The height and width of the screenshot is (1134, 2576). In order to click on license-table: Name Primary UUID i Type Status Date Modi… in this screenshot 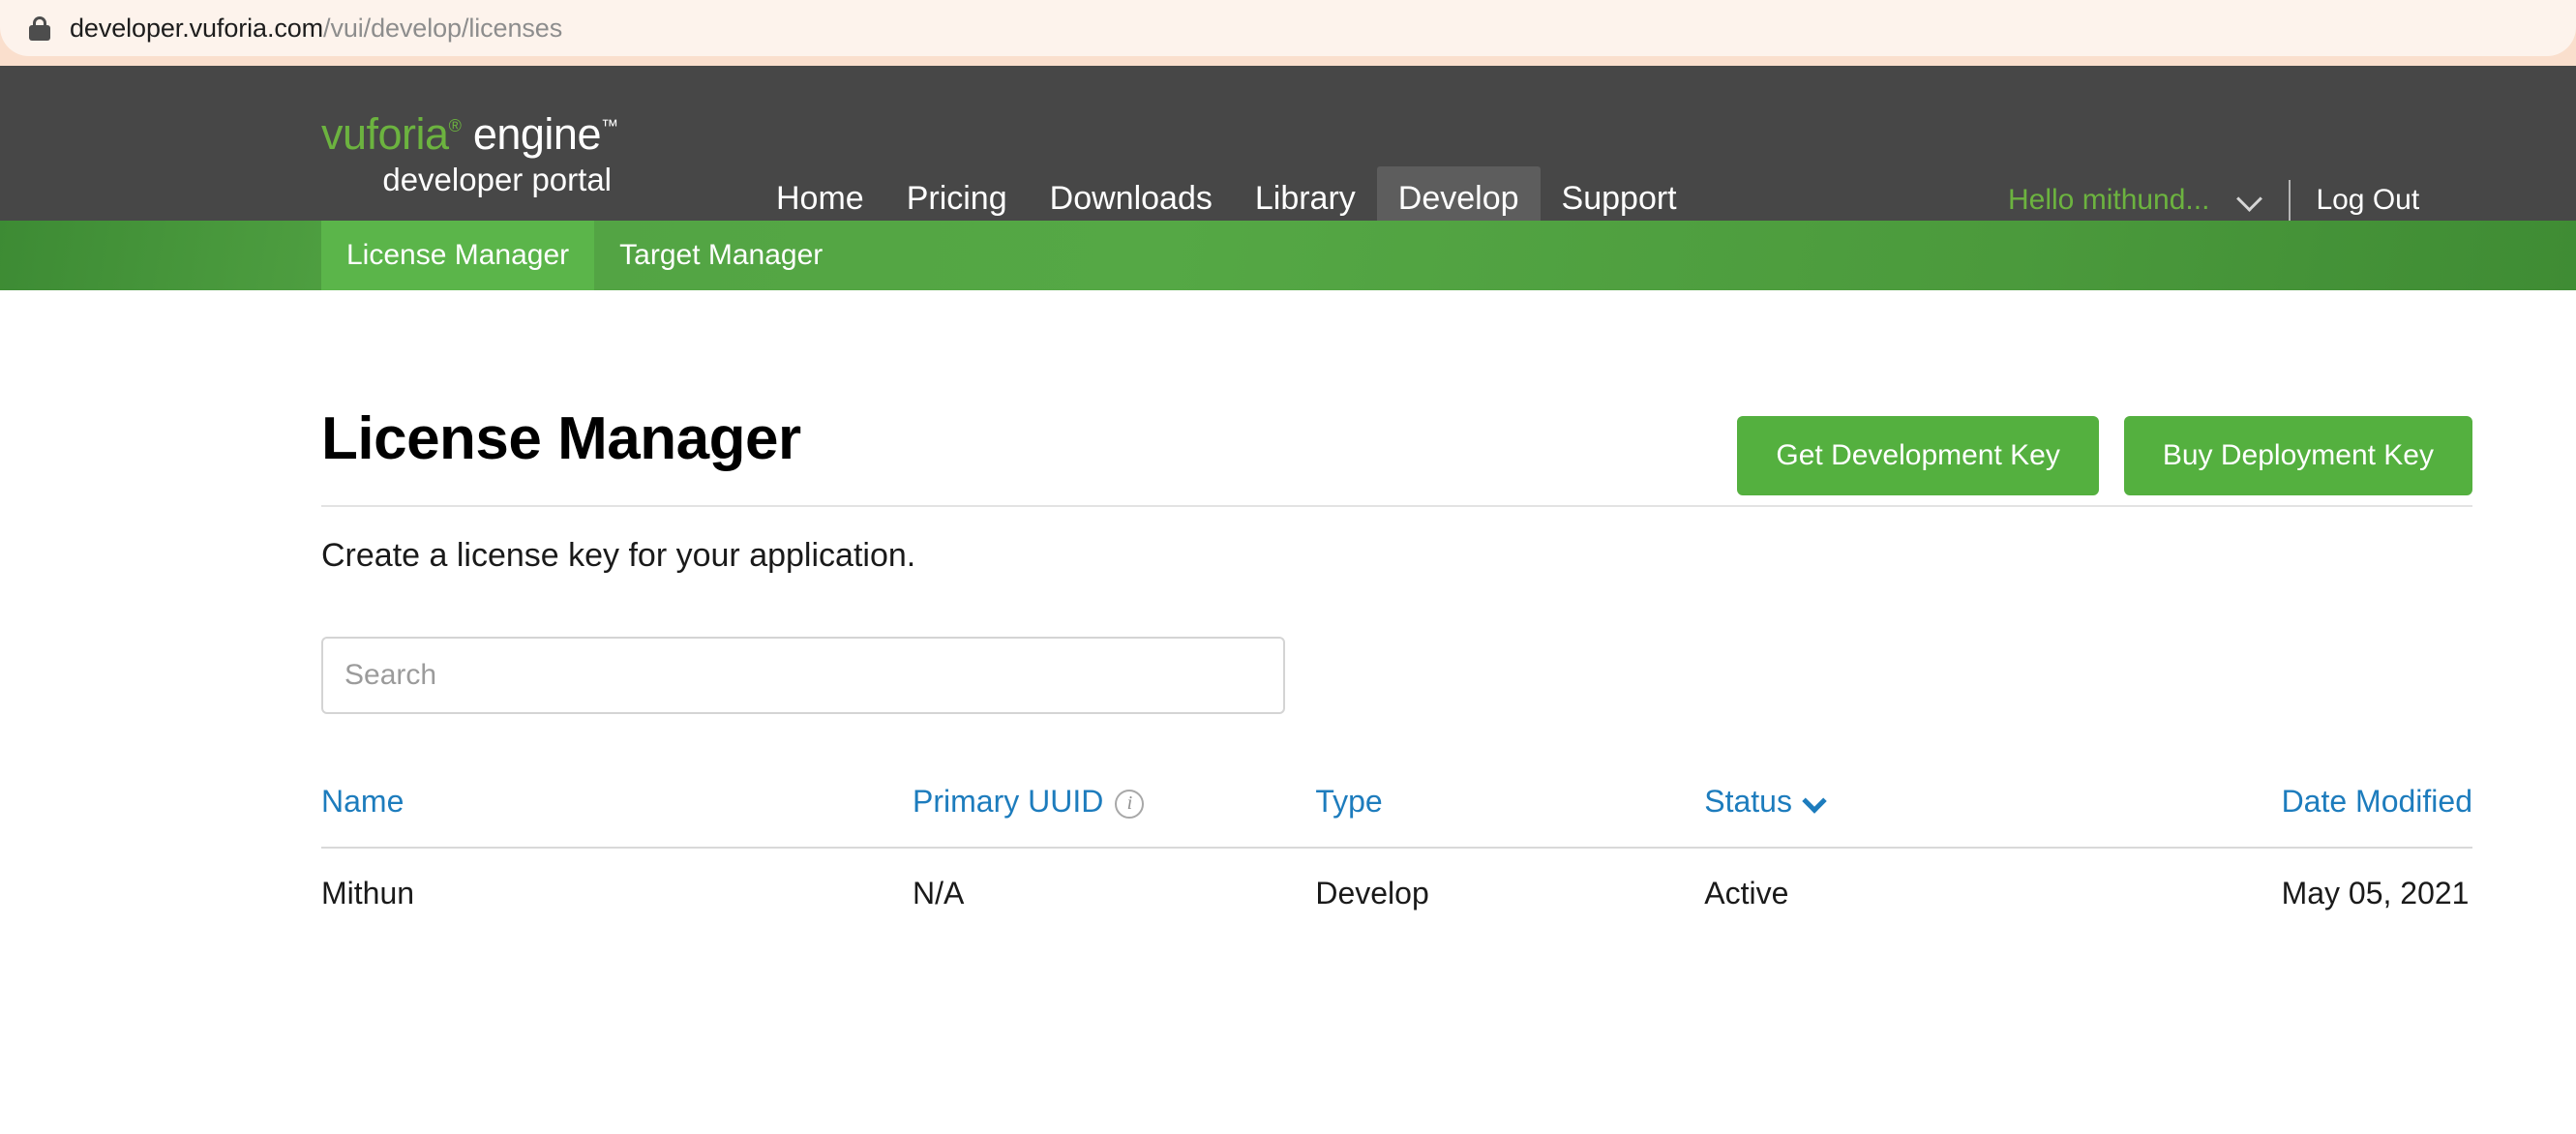, I will do `click(1396, 848)`.